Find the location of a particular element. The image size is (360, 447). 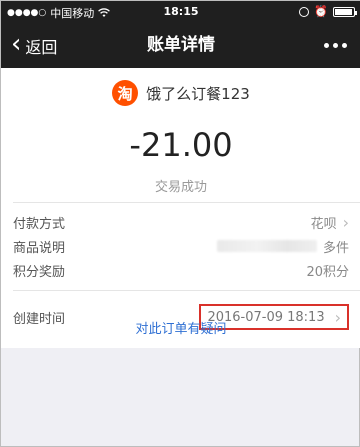

payment-method-value: 花呗 › is located at coordinates (330, 222).